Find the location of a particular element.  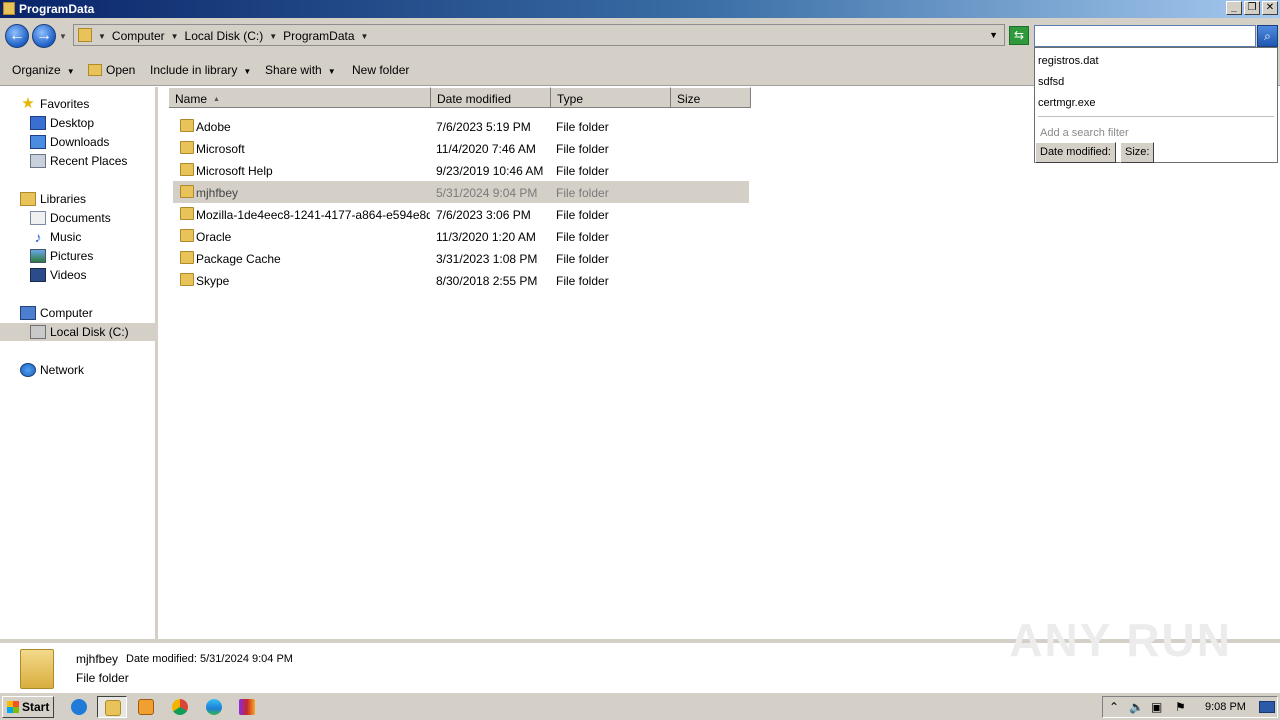

documents-icon is located at coordinates (38, 218).